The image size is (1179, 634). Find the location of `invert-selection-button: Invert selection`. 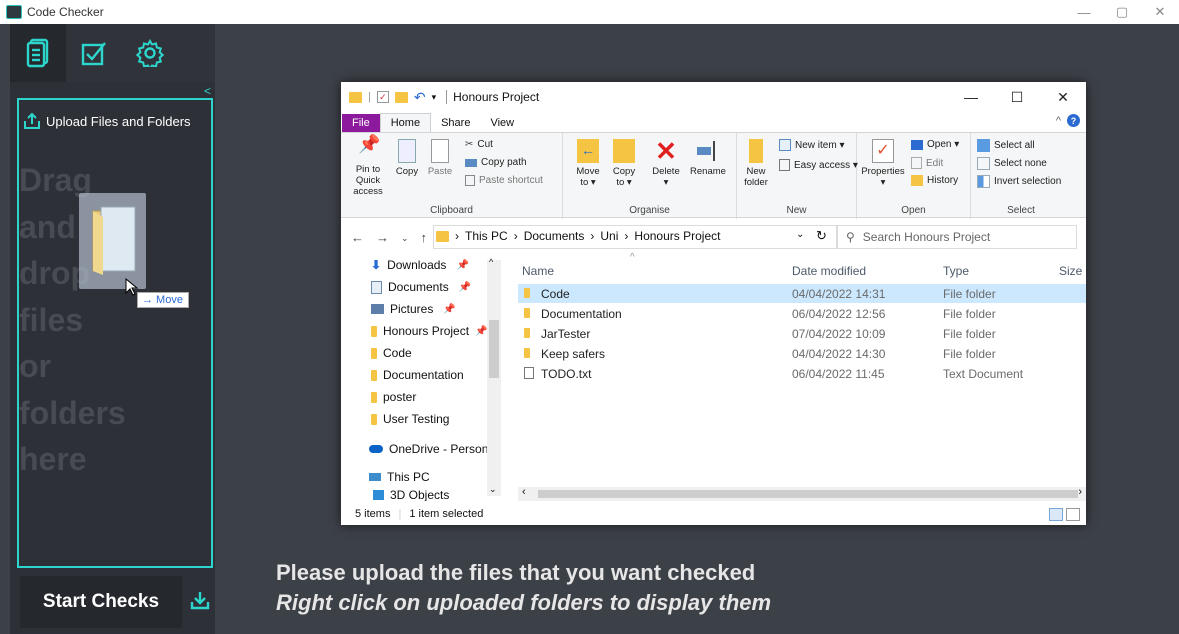

invert-selection-button: Invert selection is located at coordinates (1019, 181).